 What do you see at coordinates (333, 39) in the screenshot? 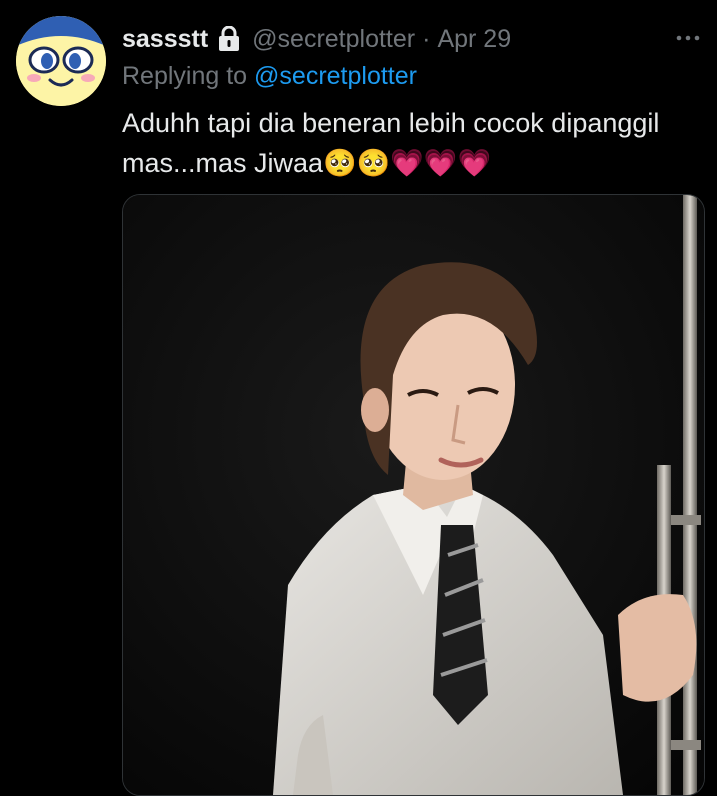
I see `user-handle: @secretplotter` at bounding box center [333, 39].